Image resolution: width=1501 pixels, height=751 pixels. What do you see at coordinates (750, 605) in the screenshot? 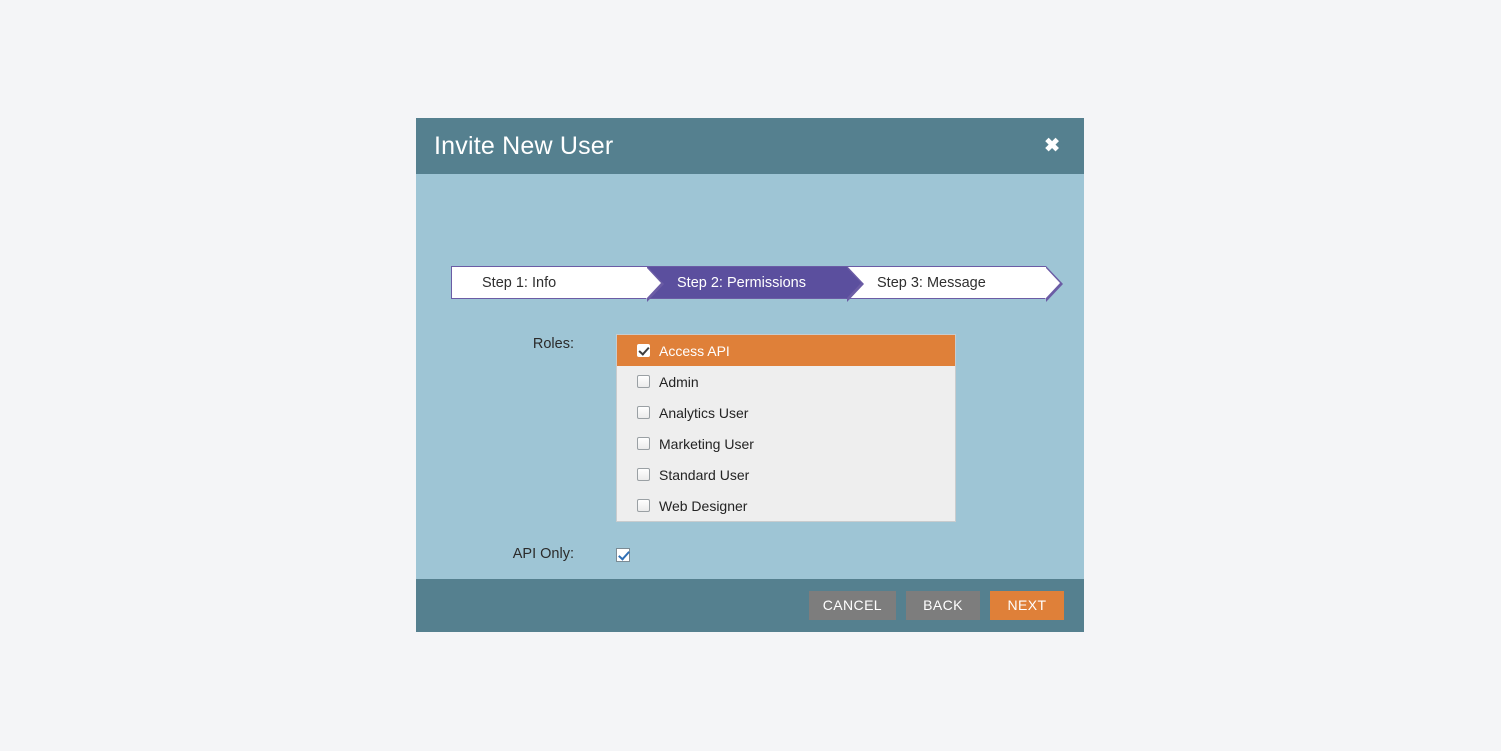
I see `modal-footer: CANCEL BACK NEXT` at bounding box center [750, 605].